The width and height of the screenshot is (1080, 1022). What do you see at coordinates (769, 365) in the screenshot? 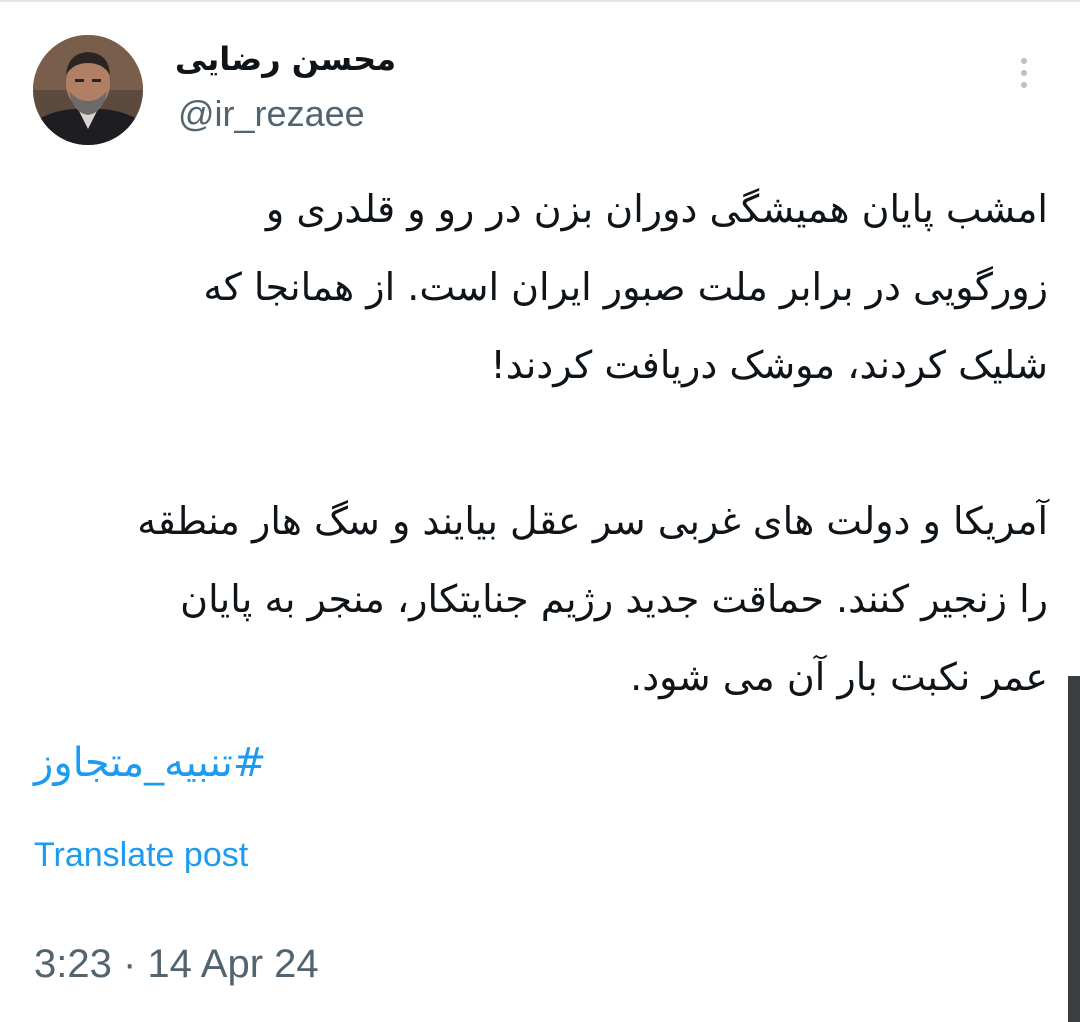
I see `tweet-line: شلیک کردند، موشک دریافت کردند!` at bounding box center [769, 365].